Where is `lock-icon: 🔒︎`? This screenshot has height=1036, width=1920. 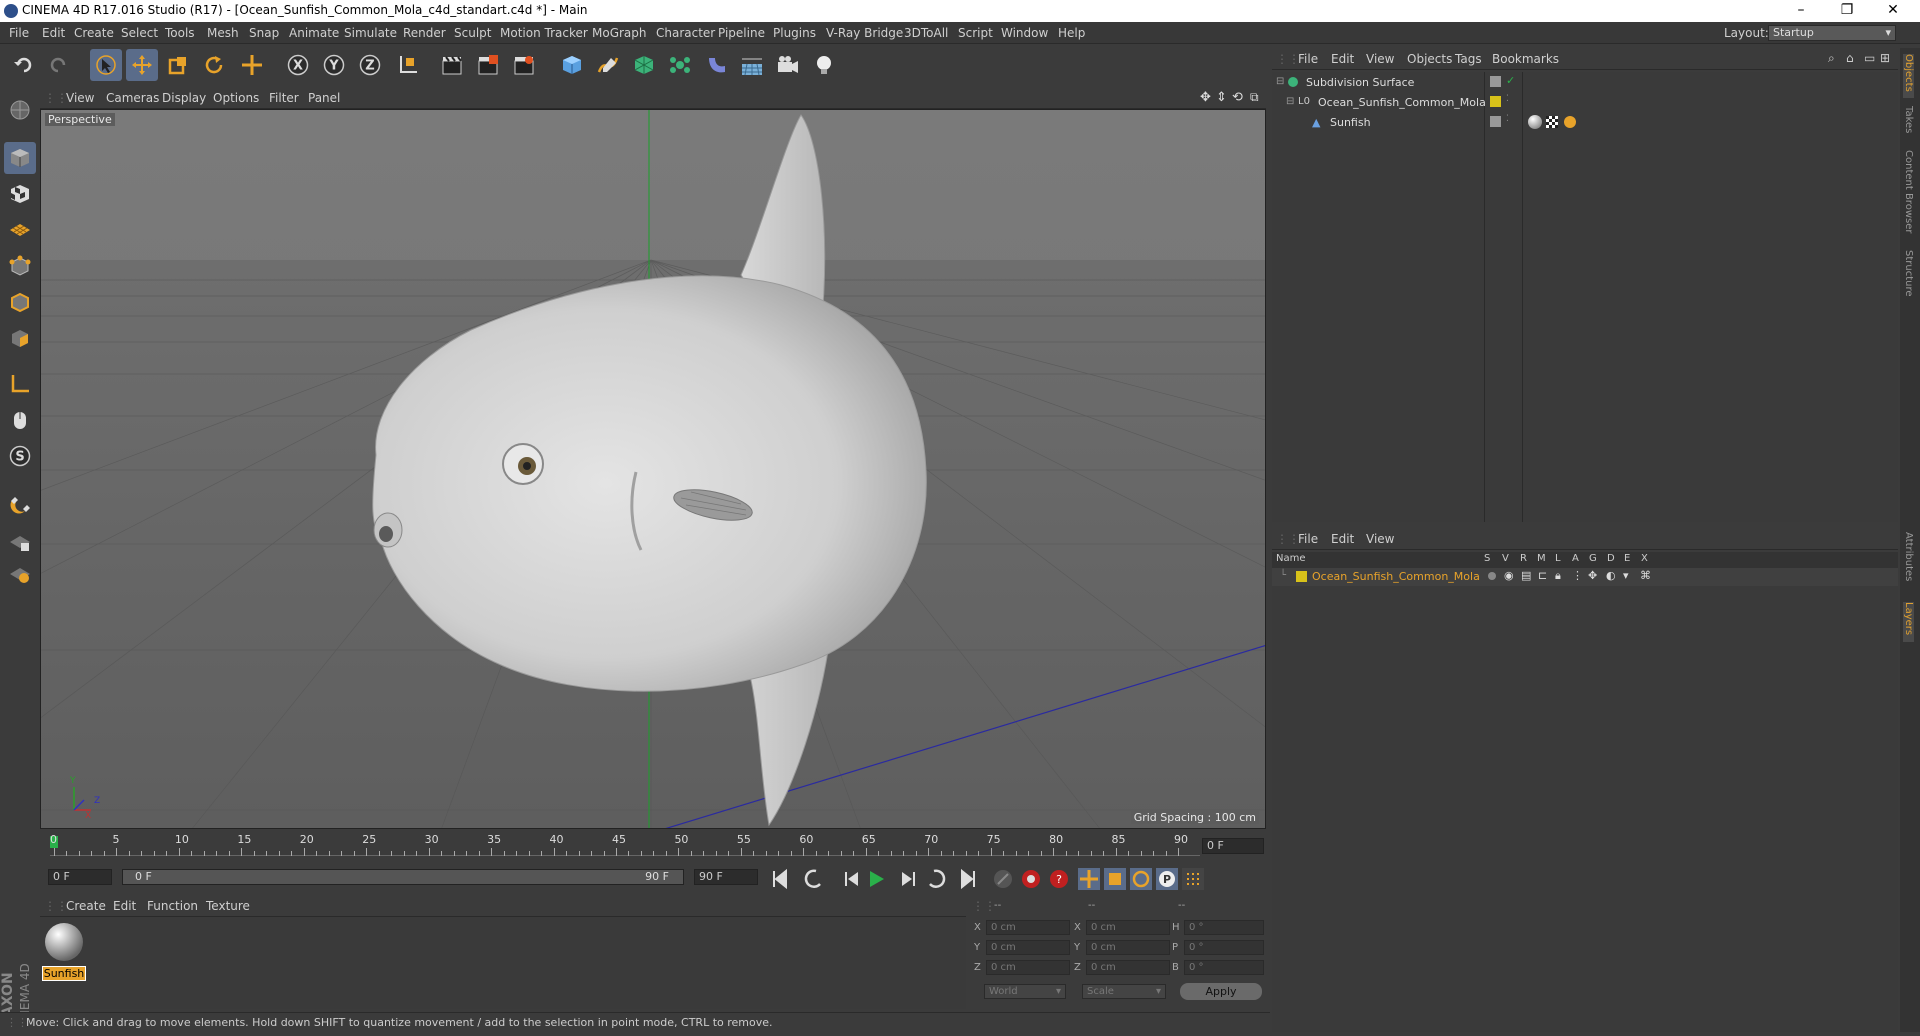 lock-icon: 🔒︎ is located at coordinates (1558, 576).